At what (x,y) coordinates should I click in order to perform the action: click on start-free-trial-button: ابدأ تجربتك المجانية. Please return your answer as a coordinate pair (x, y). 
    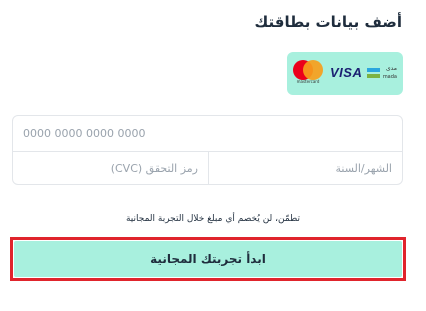
    Looking at the image, I should click on (208, 259).